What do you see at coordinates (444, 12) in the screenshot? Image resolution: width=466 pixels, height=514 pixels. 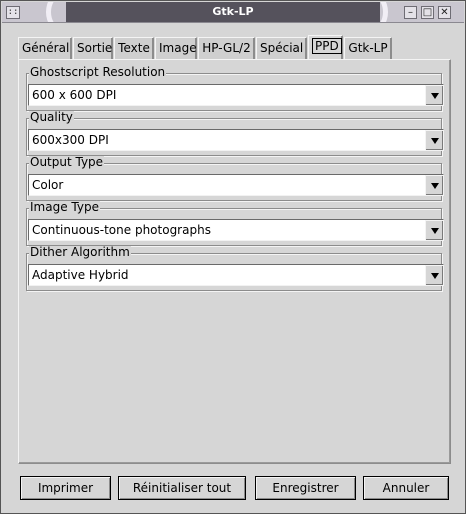 I see `close-icon: ✕` at bounding box center [444, 12].